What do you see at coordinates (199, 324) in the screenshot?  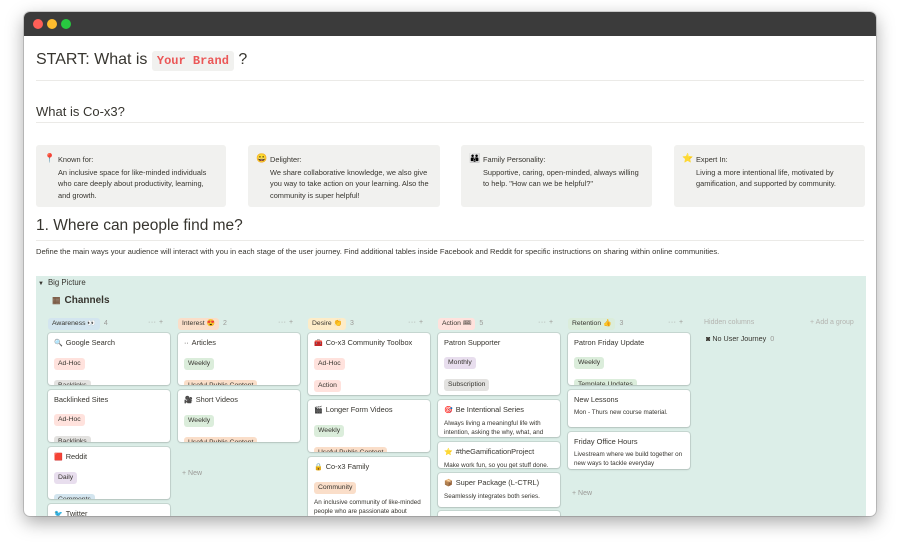 I see `column-label: Interest 😍` at bounding box center [199, 324].